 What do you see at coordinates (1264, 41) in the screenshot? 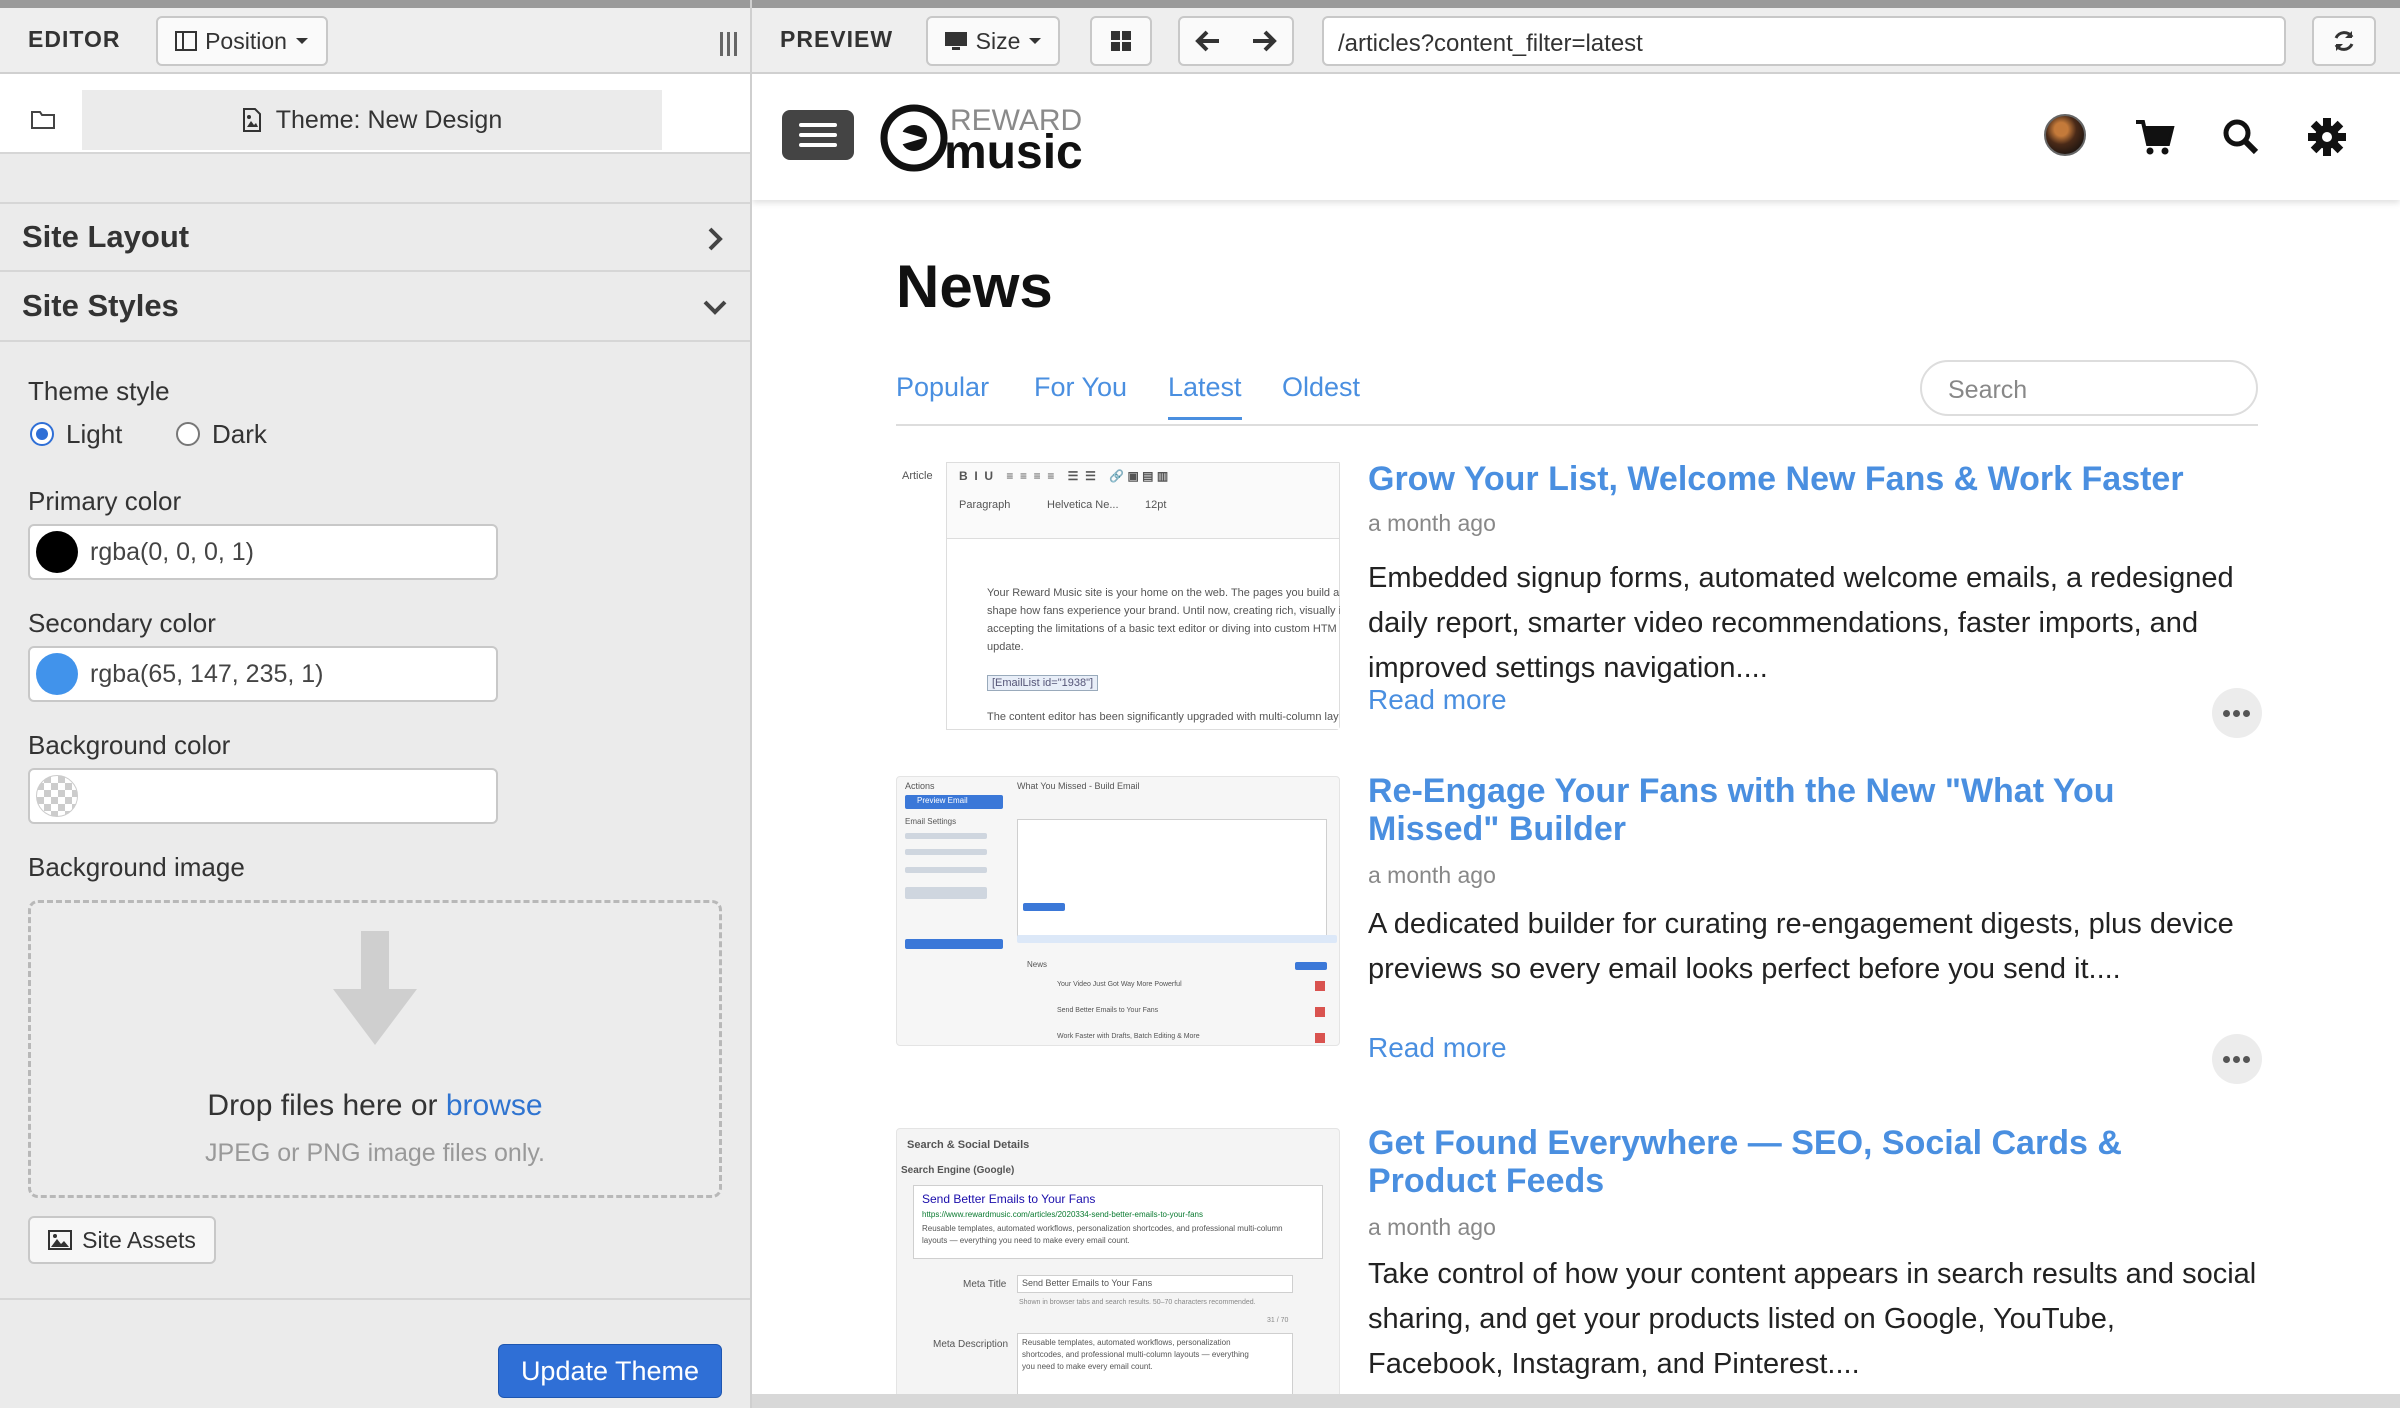
I see `forward-arrow-icon` at bounding box center [1264, 41].